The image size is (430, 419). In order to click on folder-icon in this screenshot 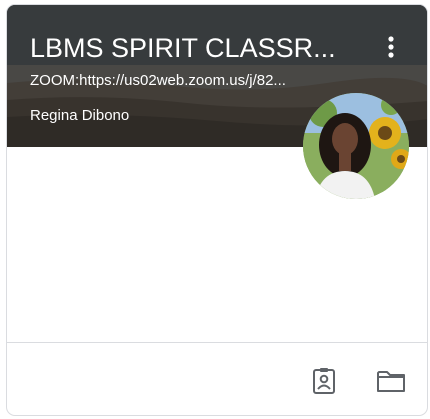, I will do `click(391, 381)`.